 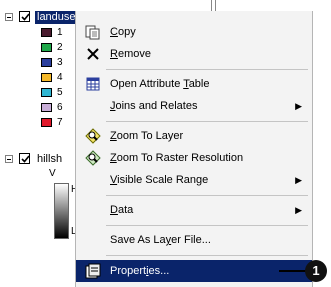 I want to click on menu-item-joins-and-relates: Joins and Relates ▶, so click(x=194, y=106).